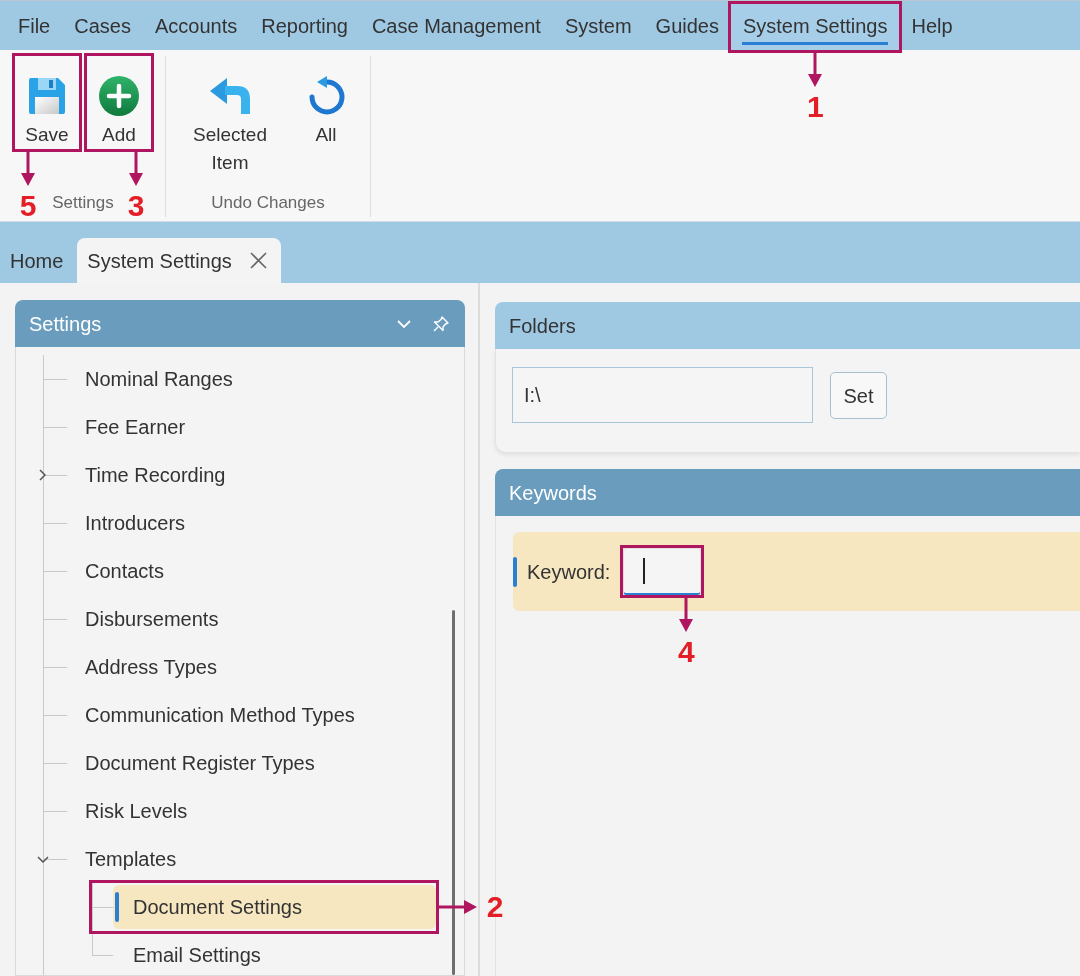  I want to click on menu-item: File, so click(34, 25).